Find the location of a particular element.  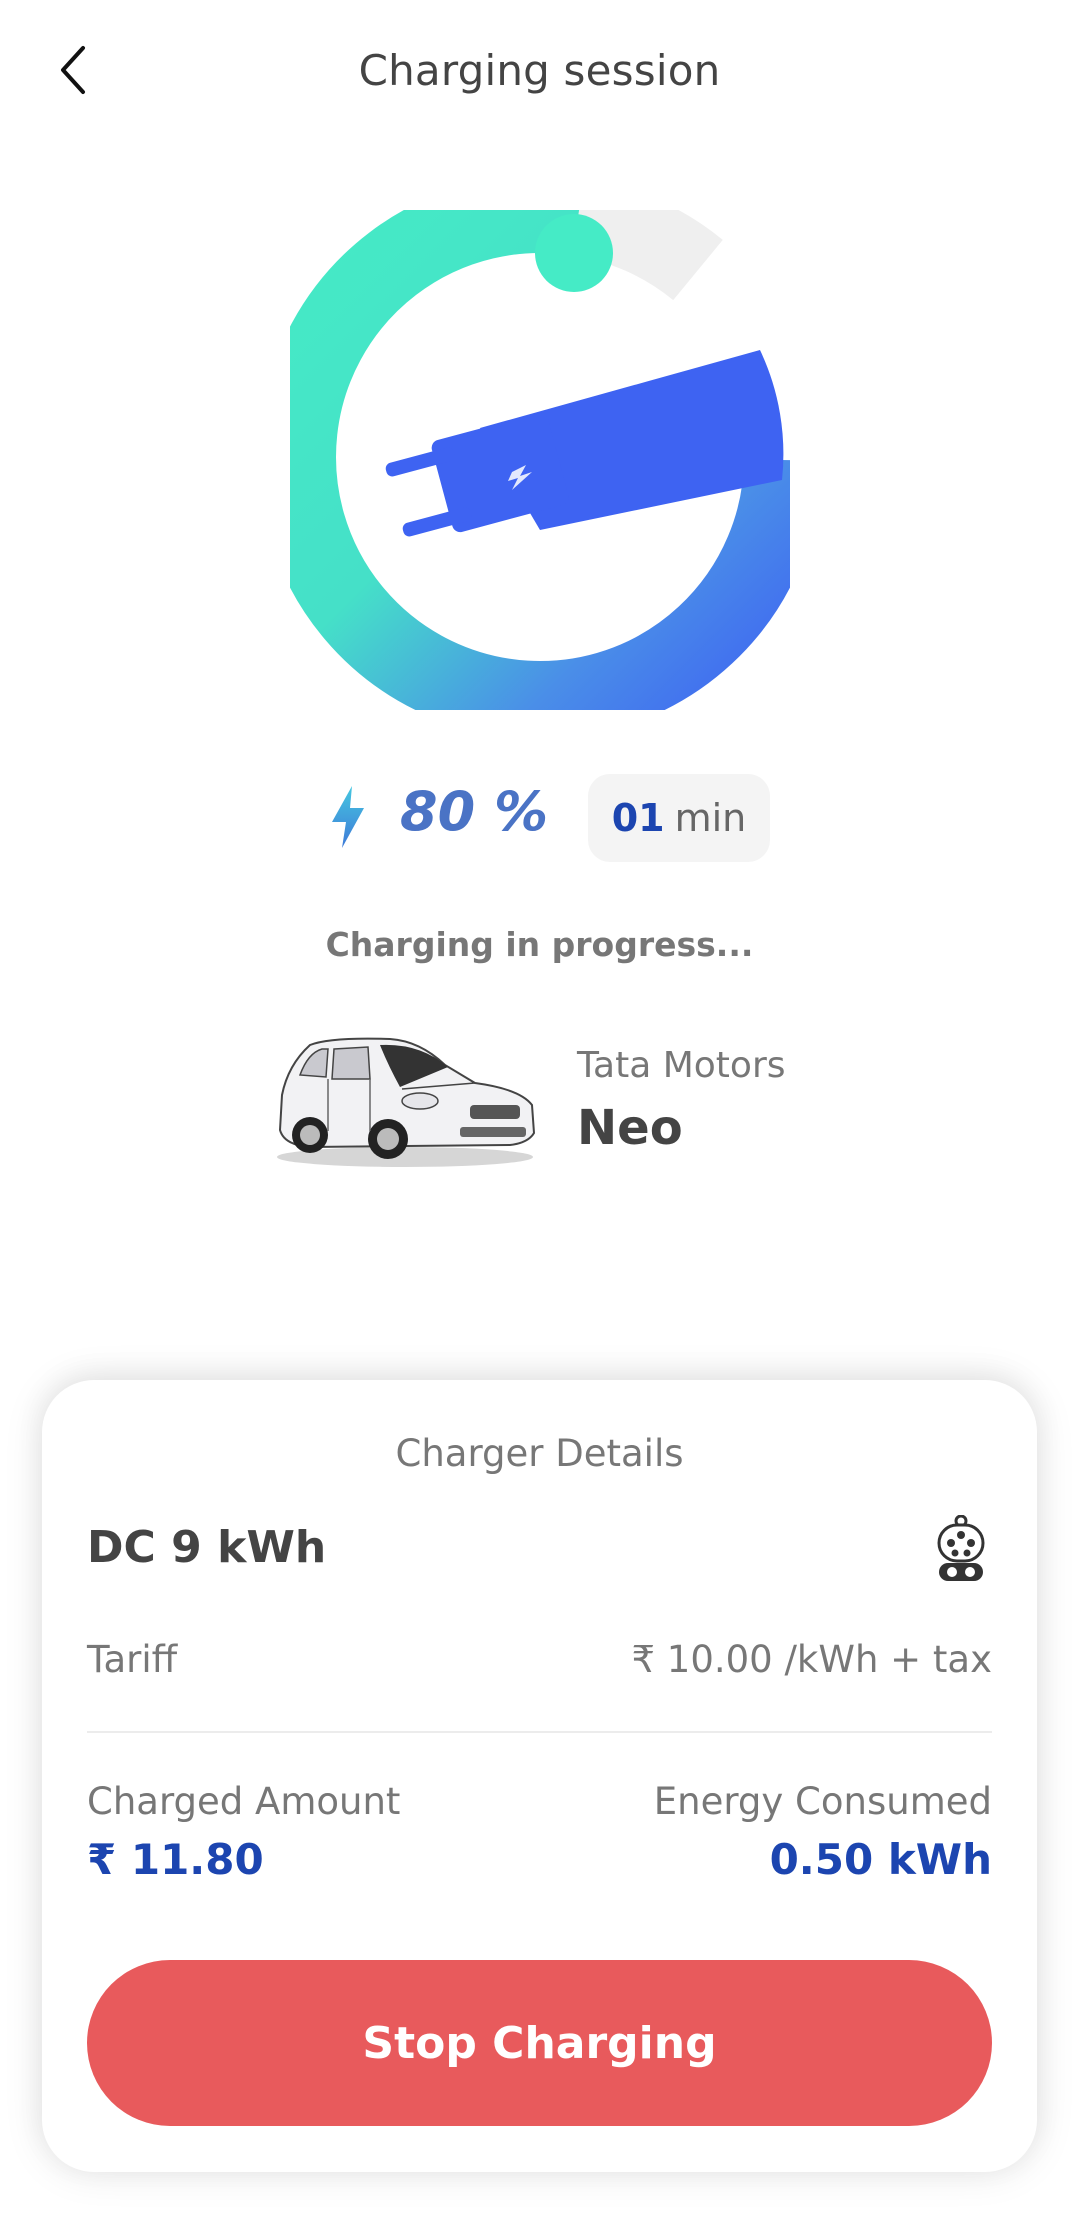

charger-type: DC 9 kWh is located at coordinates (207, 1547).